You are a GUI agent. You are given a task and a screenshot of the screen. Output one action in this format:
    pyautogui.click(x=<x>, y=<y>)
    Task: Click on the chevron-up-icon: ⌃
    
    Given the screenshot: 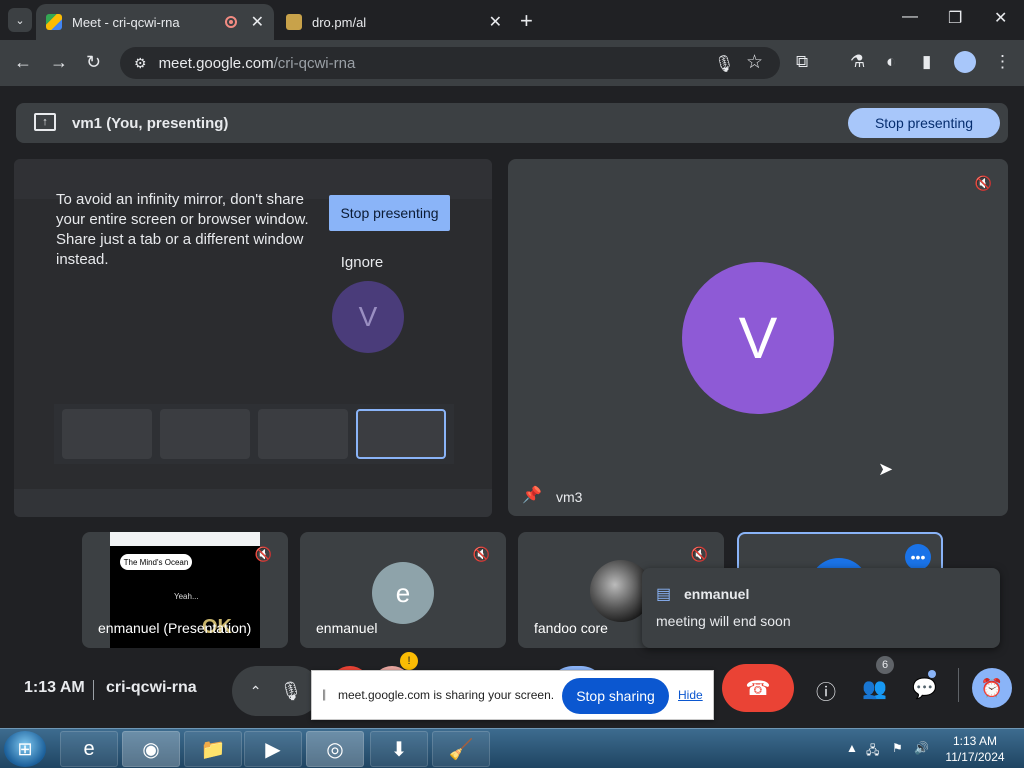 What is the action you would take?
    pyautogui.click(x=256, y=691)
    